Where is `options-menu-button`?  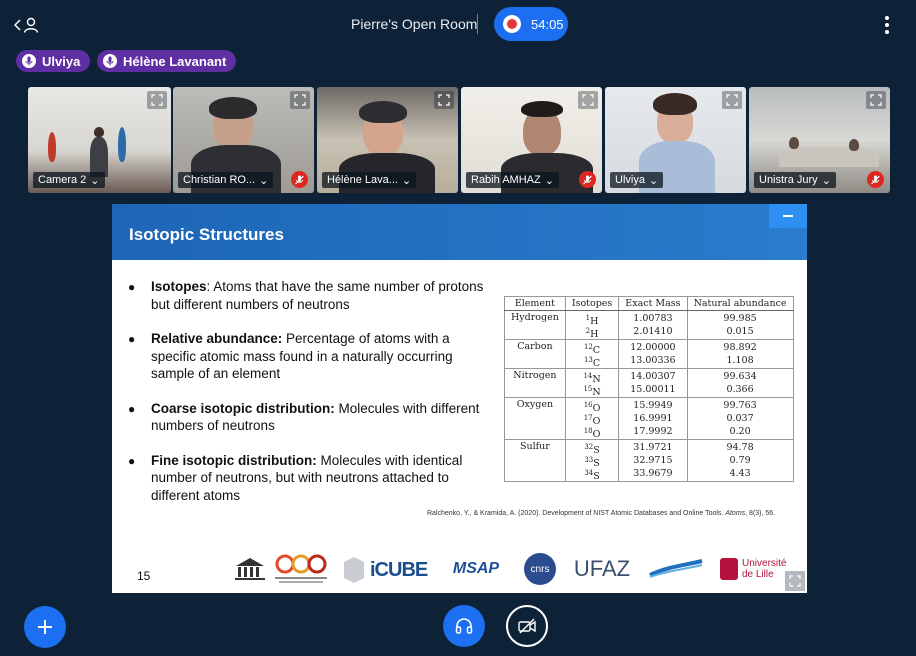
options-menu-button is located at coordinates (887, 25).